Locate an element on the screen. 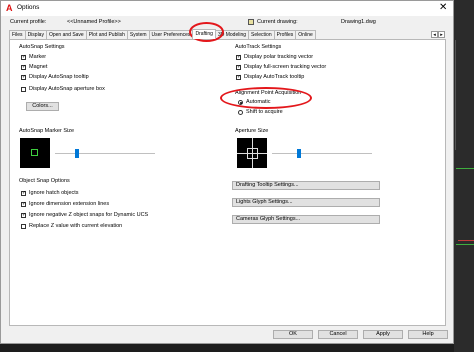  tab-system: System is located at coordinates (138, 34).